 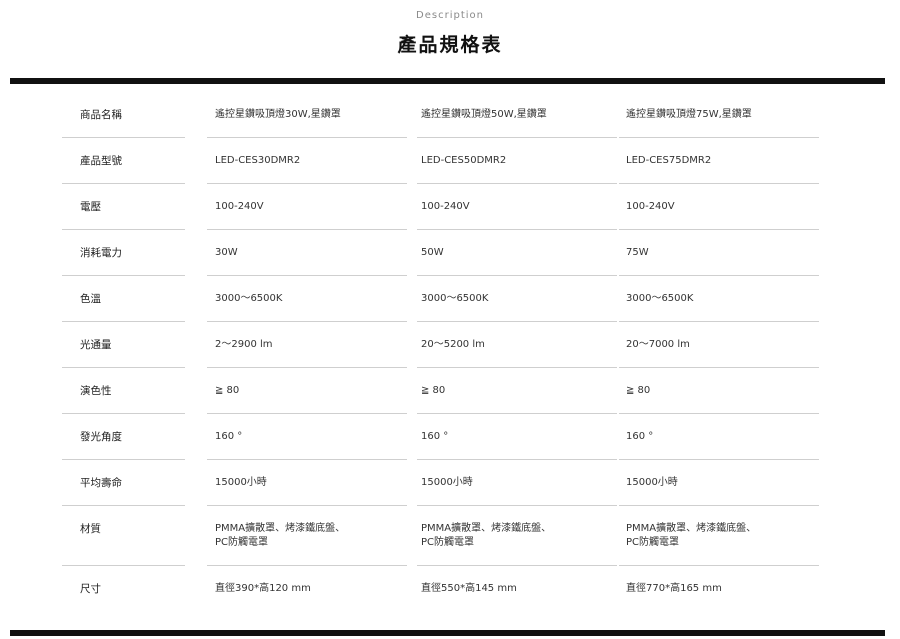 What do you see at coordinates (484, 114) in the screenshot?
I see `table-cell: 遙控星鑽吸頂燈50W,星鑽罩` at bounding box center [484, 114].